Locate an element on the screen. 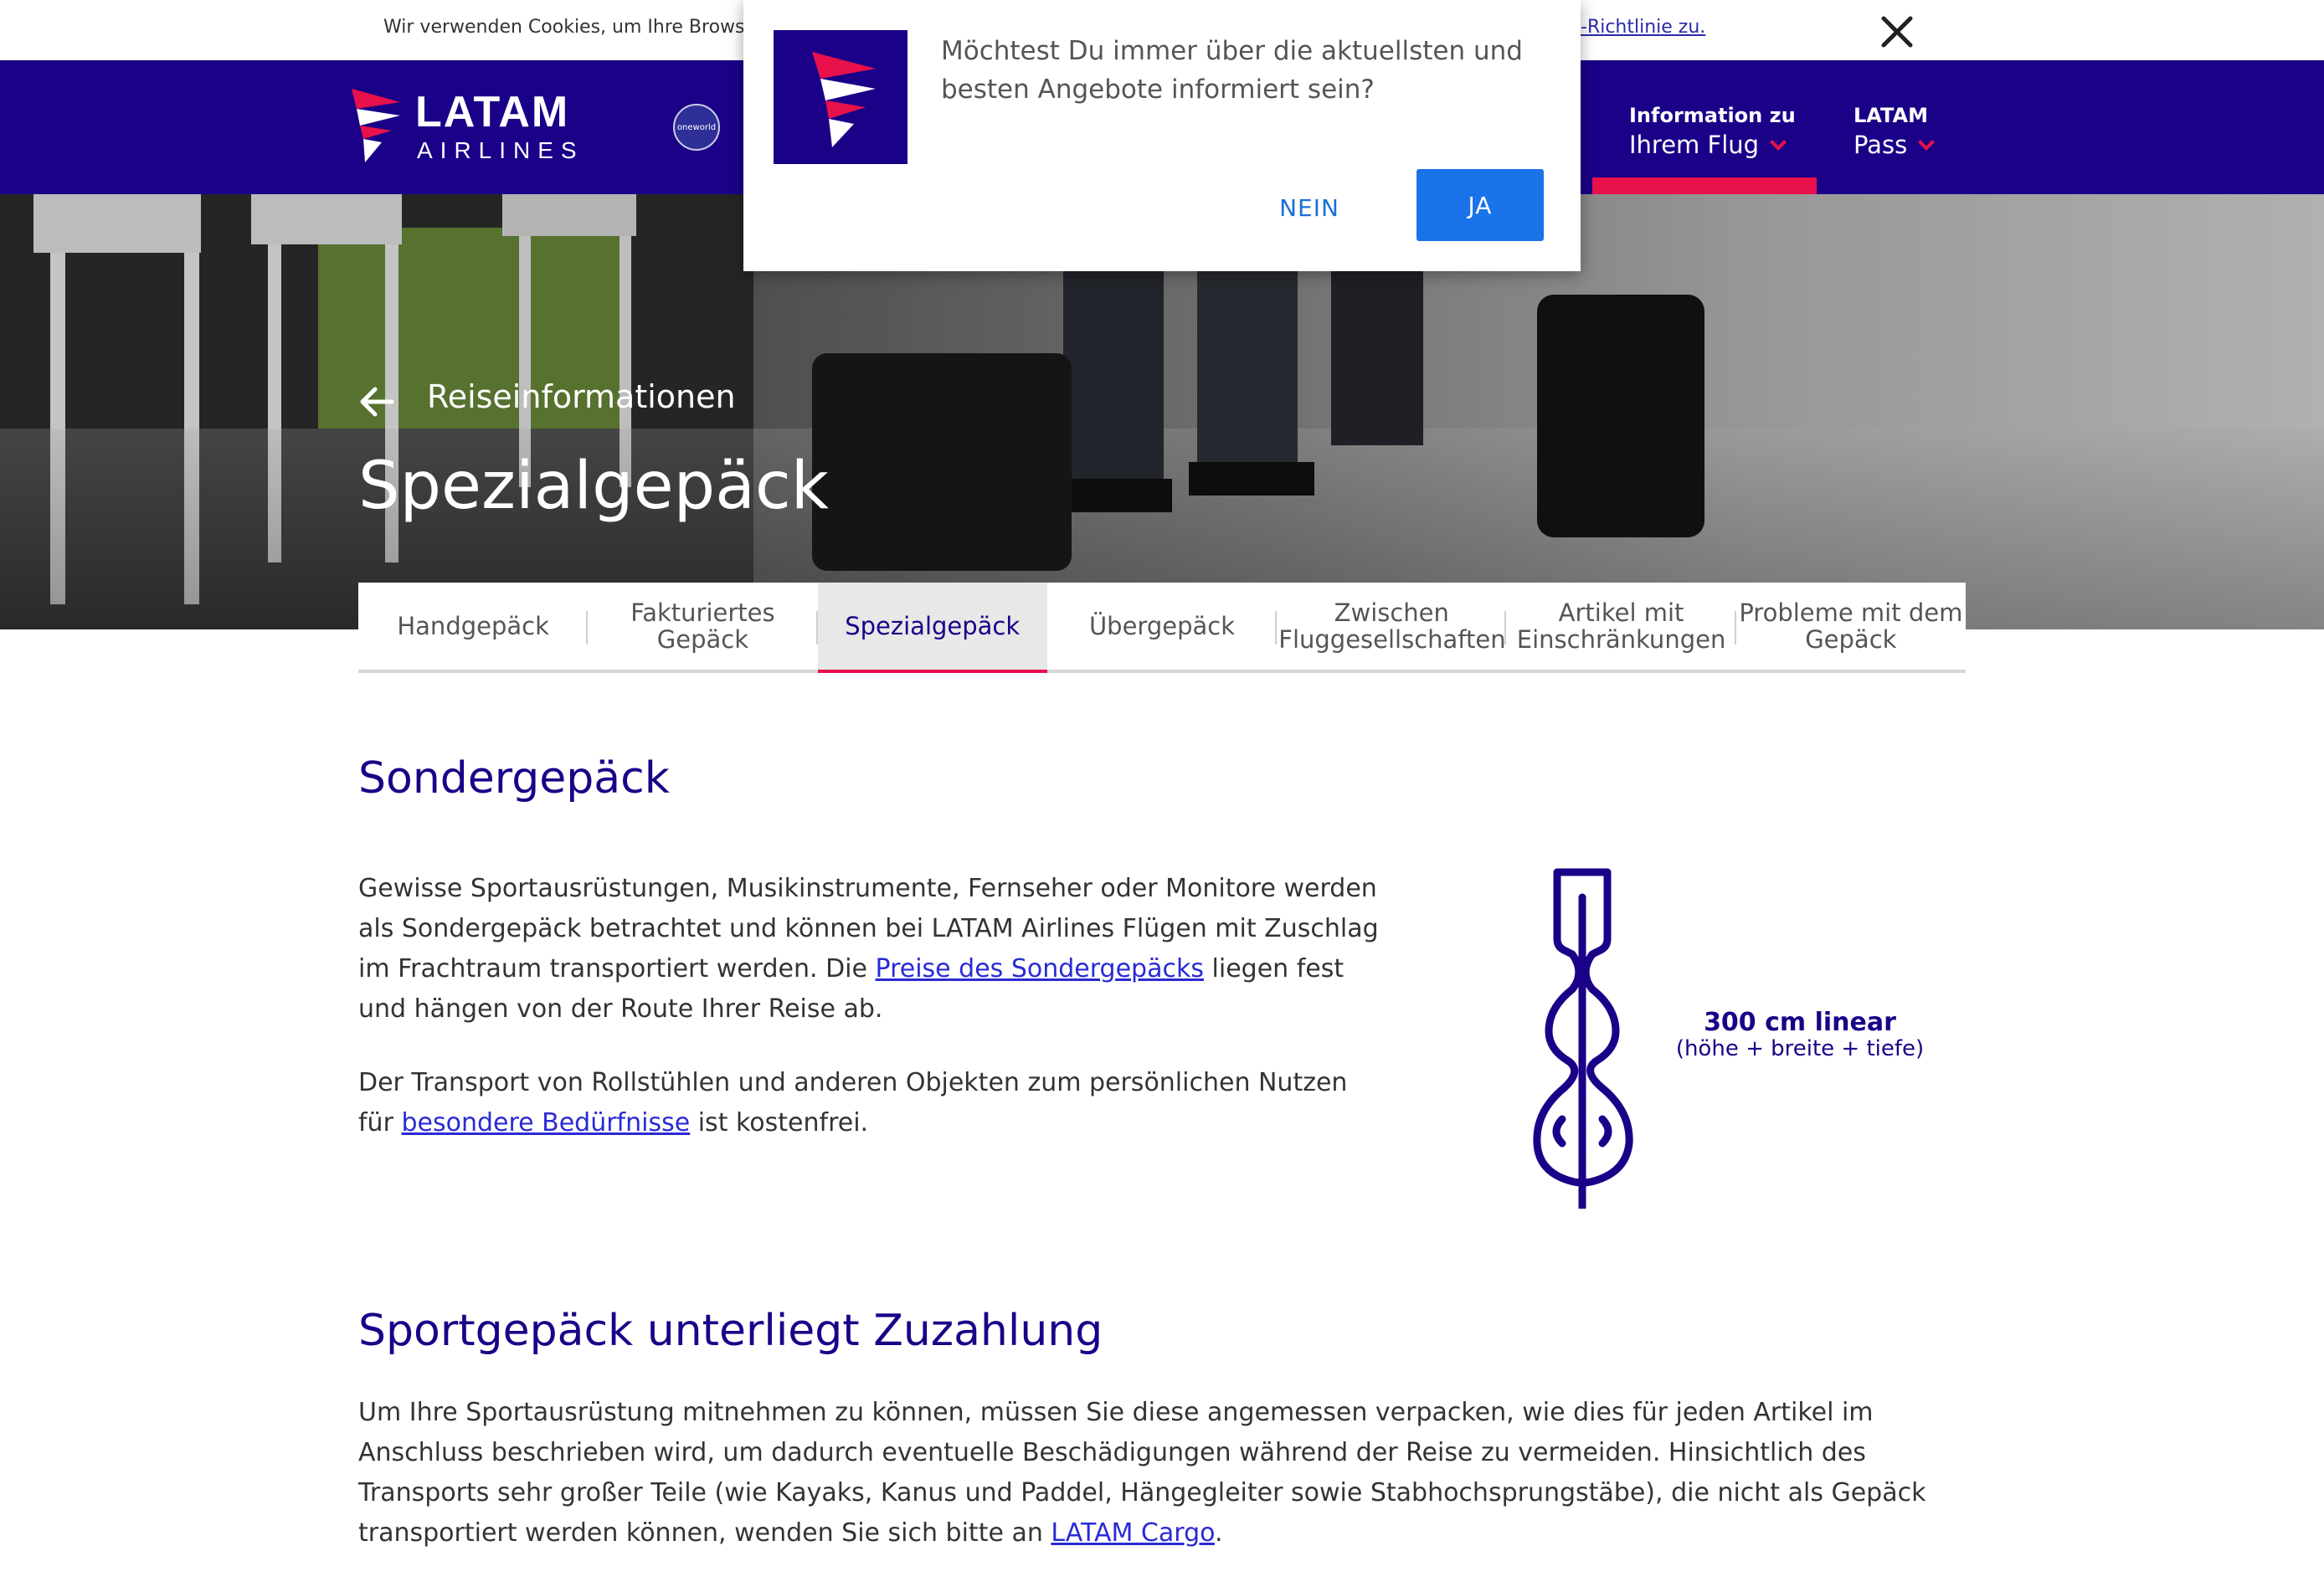 The image size is (2324, 1587). nav-item-line1: Information zu is located at coordinates (1713, 116).